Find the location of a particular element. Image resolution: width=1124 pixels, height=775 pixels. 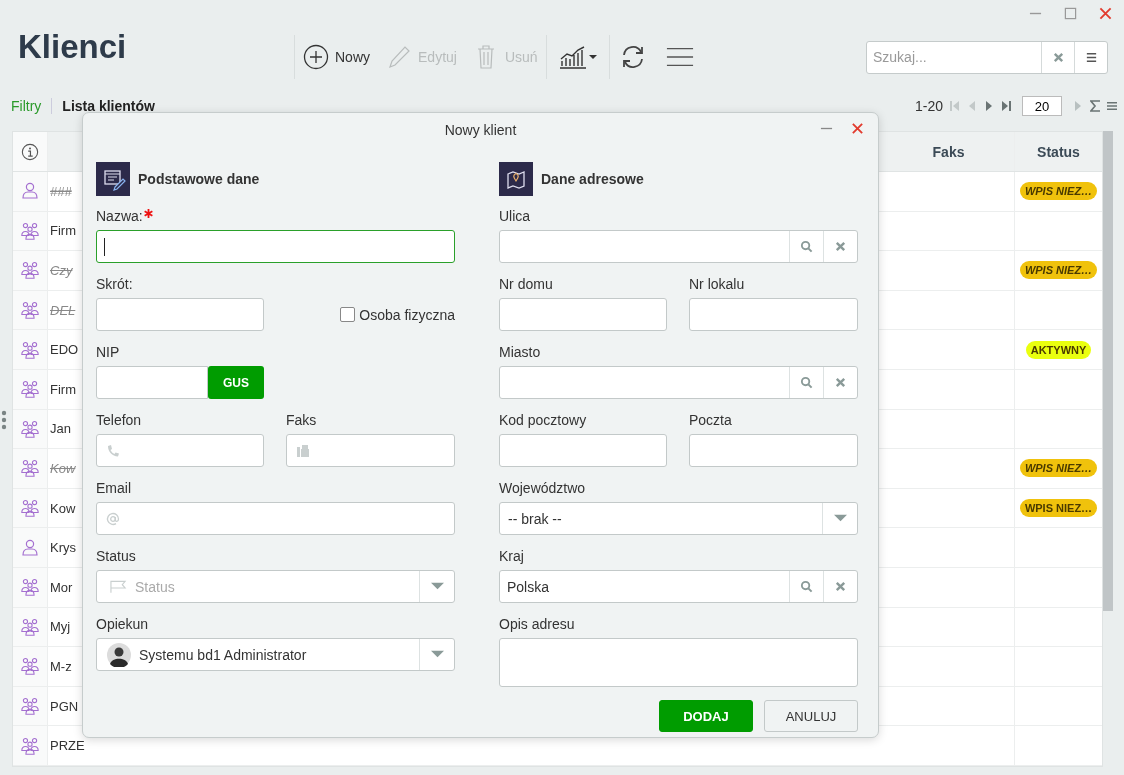

field-label: Ulica is located at coordinates (515, 216).